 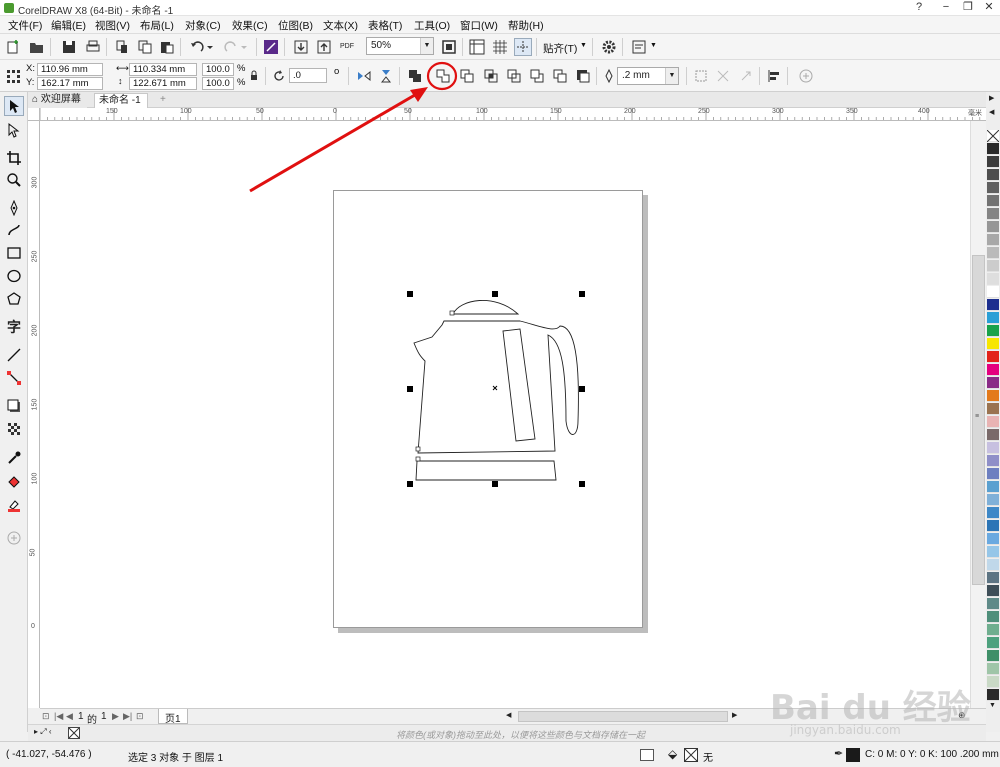 What do you see at coordinates (244, 47) in the screenshot?
I see `redo-dropdown-icon` at bounding box center [244, 47].